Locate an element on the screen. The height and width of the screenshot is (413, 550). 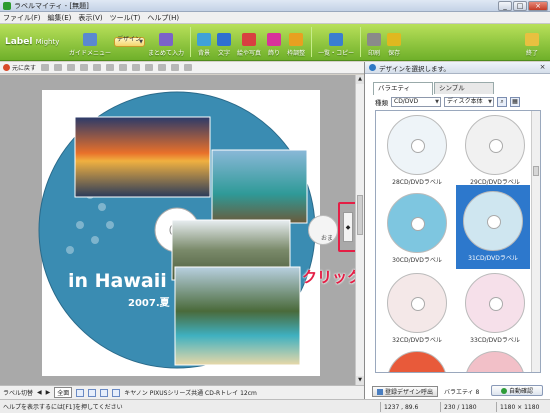
batch-input-button: まとめて入力 is located at coordinates (166, 42).